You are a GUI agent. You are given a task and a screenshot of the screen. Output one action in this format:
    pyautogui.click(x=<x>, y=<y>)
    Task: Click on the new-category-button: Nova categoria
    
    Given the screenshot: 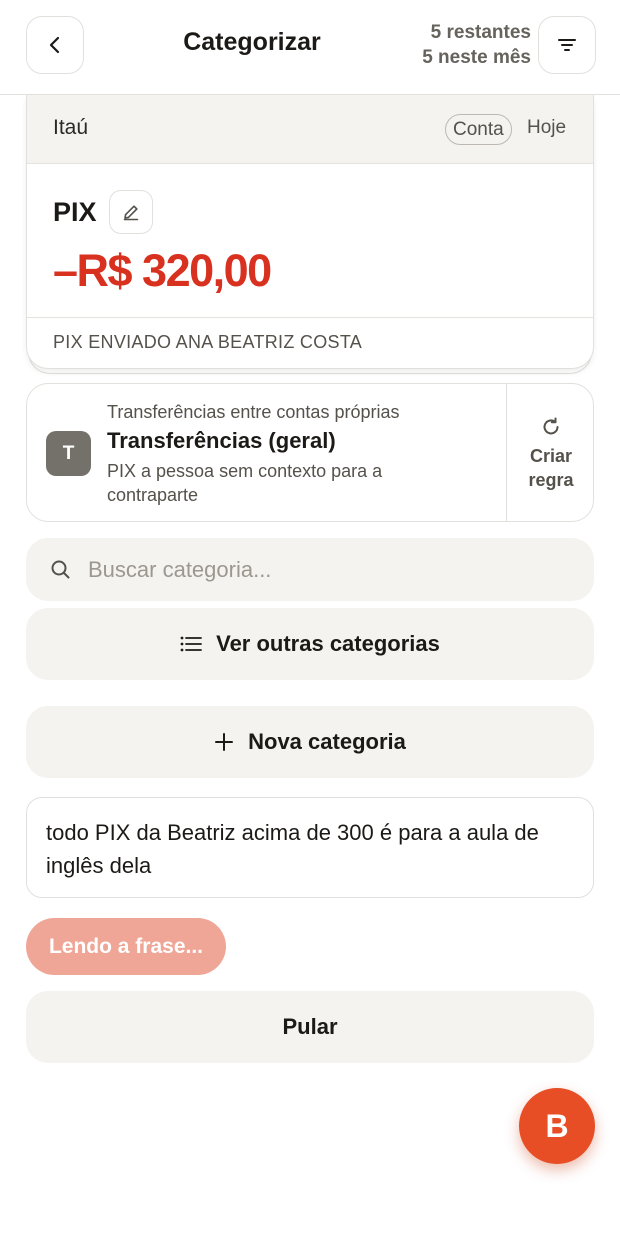 What is the action you would take?
    pyautogui.click(x=310, y=742)
    